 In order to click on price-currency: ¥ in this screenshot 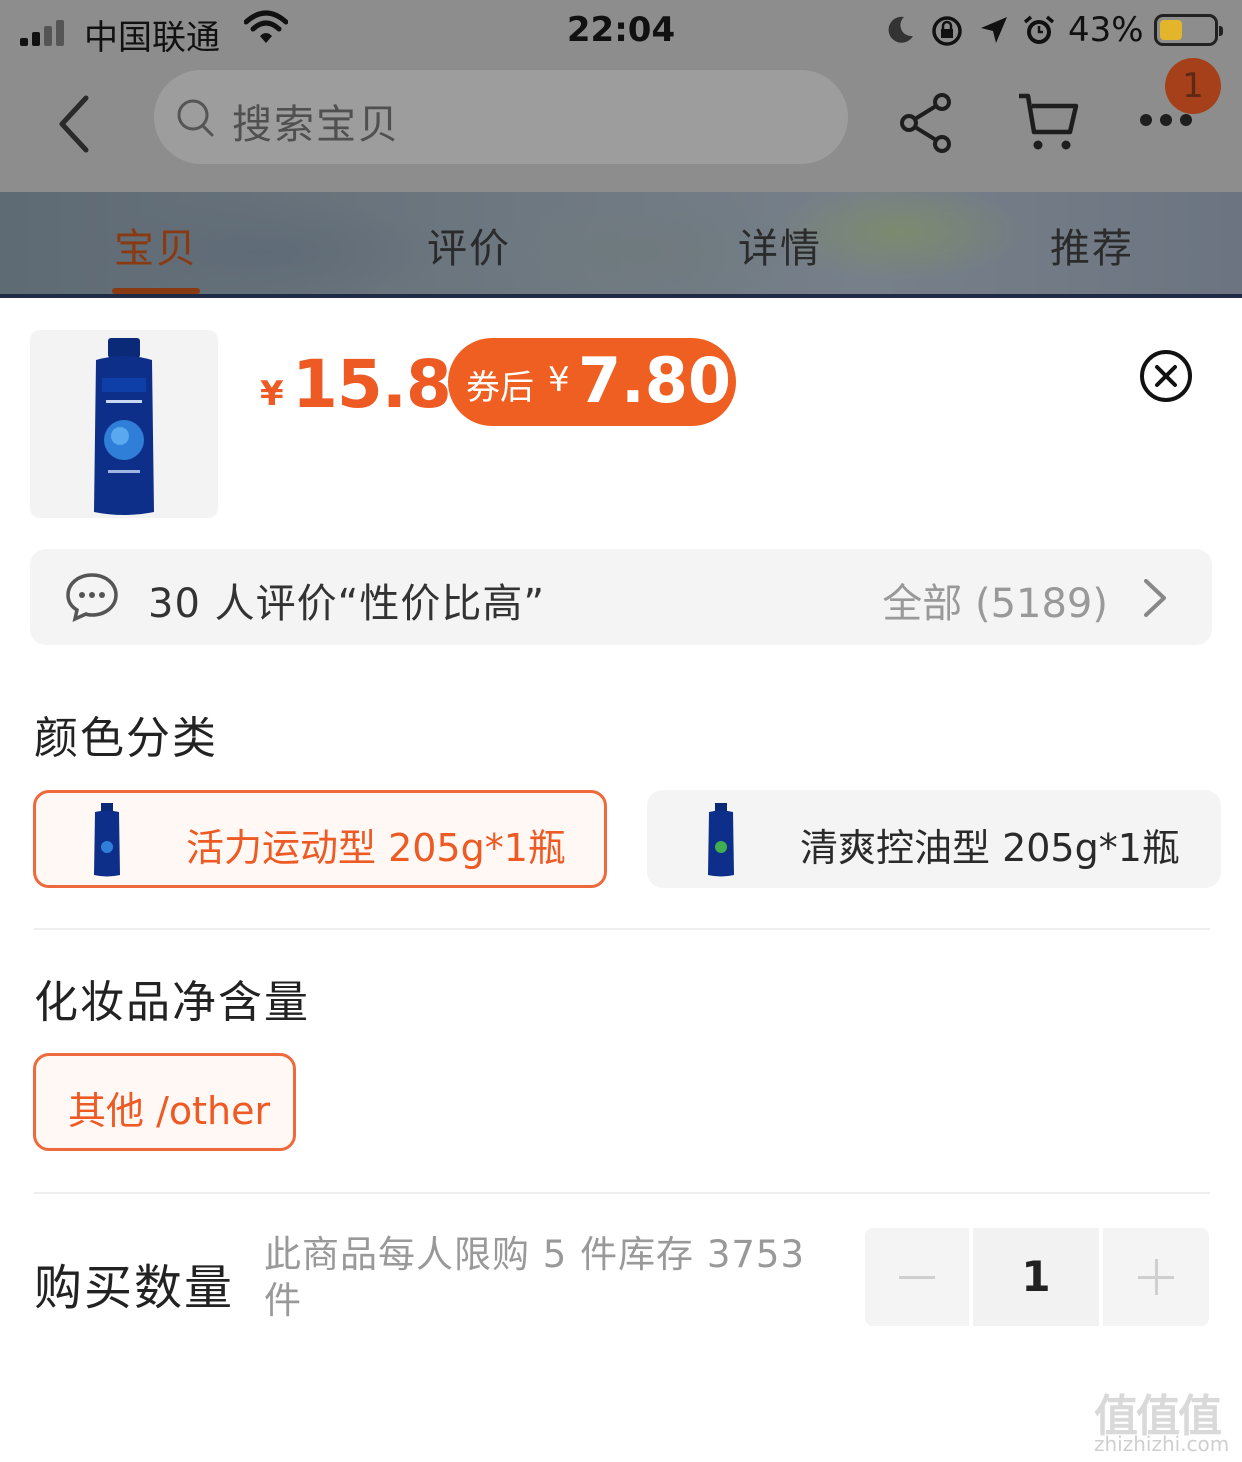, I will do `click(272, 394)`.